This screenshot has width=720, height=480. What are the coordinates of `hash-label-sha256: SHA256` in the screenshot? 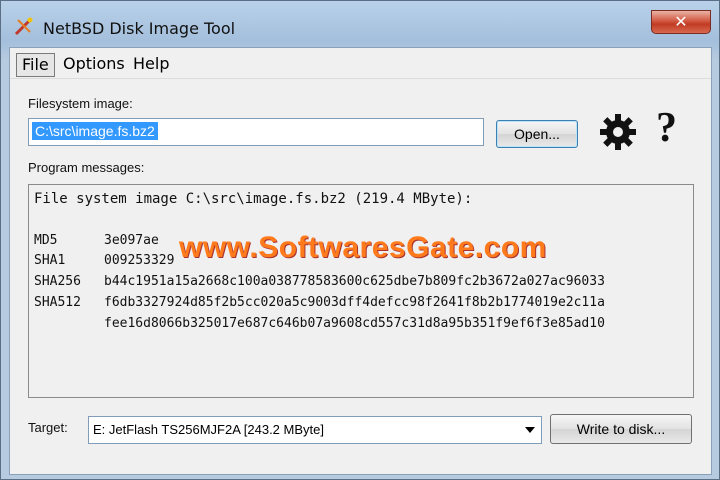 It's located at (57, 281).